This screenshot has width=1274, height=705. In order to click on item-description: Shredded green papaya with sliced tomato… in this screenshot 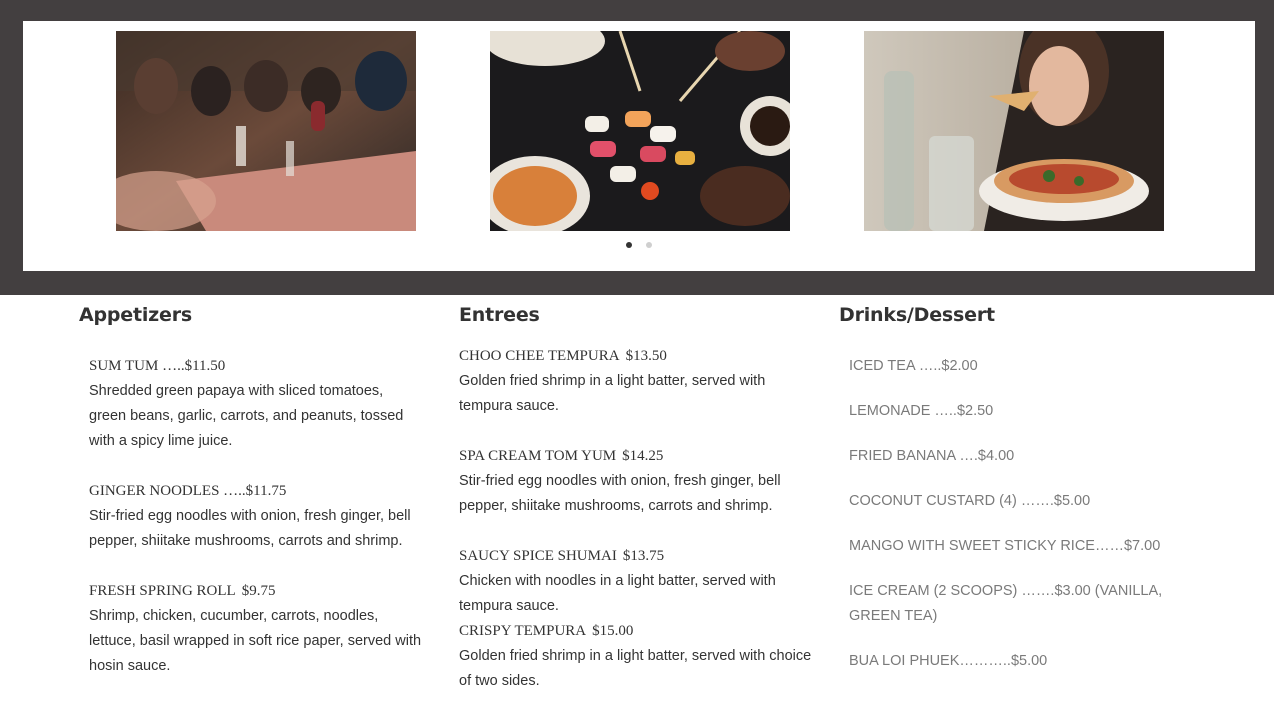, I will do `click(246, 416)`.